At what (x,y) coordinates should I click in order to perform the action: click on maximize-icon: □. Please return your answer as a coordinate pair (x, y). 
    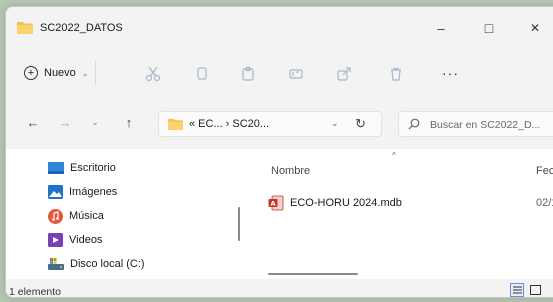
    Looking at the image, I should click on (489, 28).